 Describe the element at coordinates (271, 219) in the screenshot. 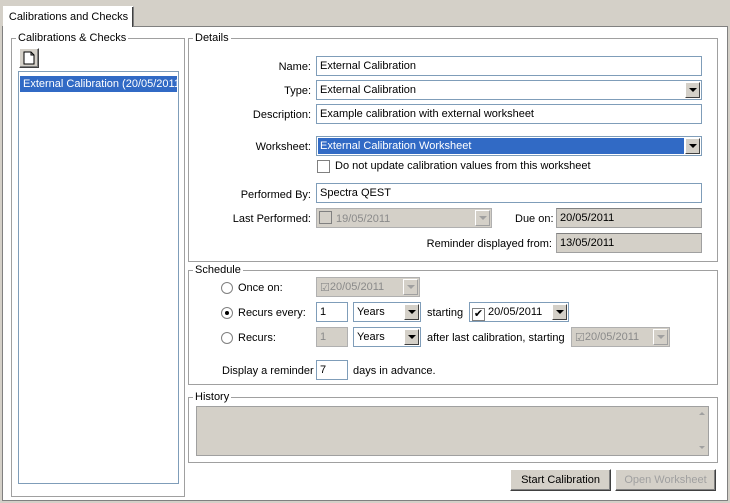

I see `last-performed-label: Last Performed:` at that location.